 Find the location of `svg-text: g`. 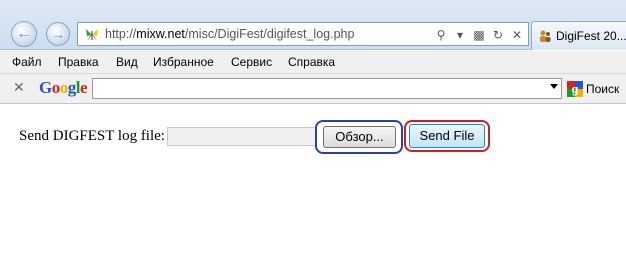

svg-text: g is located at coordinates (575, 90).